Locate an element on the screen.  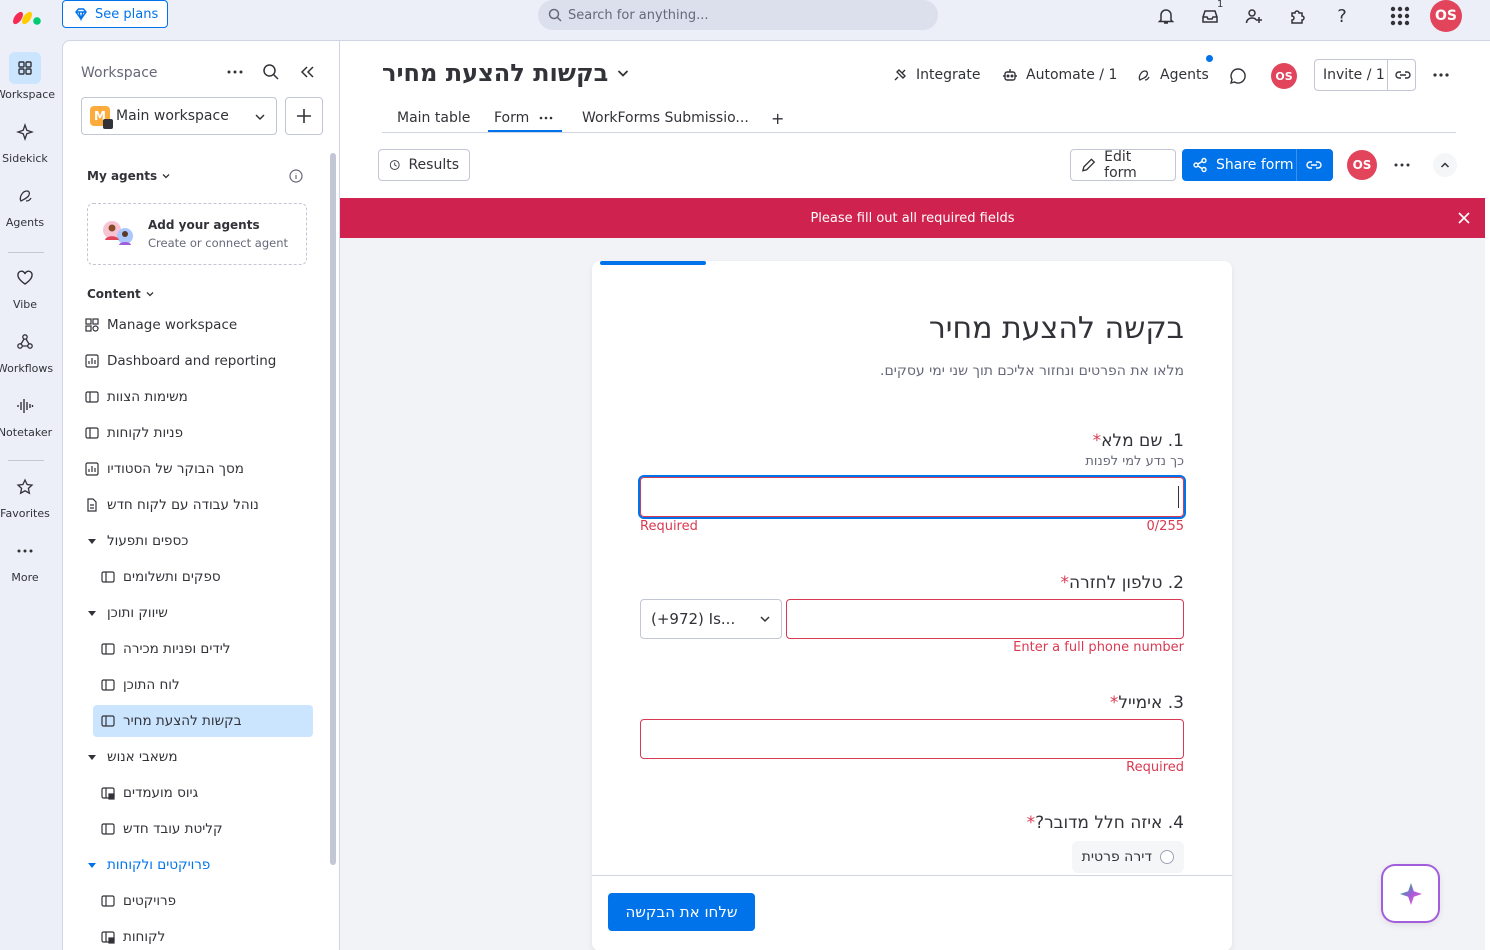
form-owner-avatar: OS is located at coordinates (1362, 165).